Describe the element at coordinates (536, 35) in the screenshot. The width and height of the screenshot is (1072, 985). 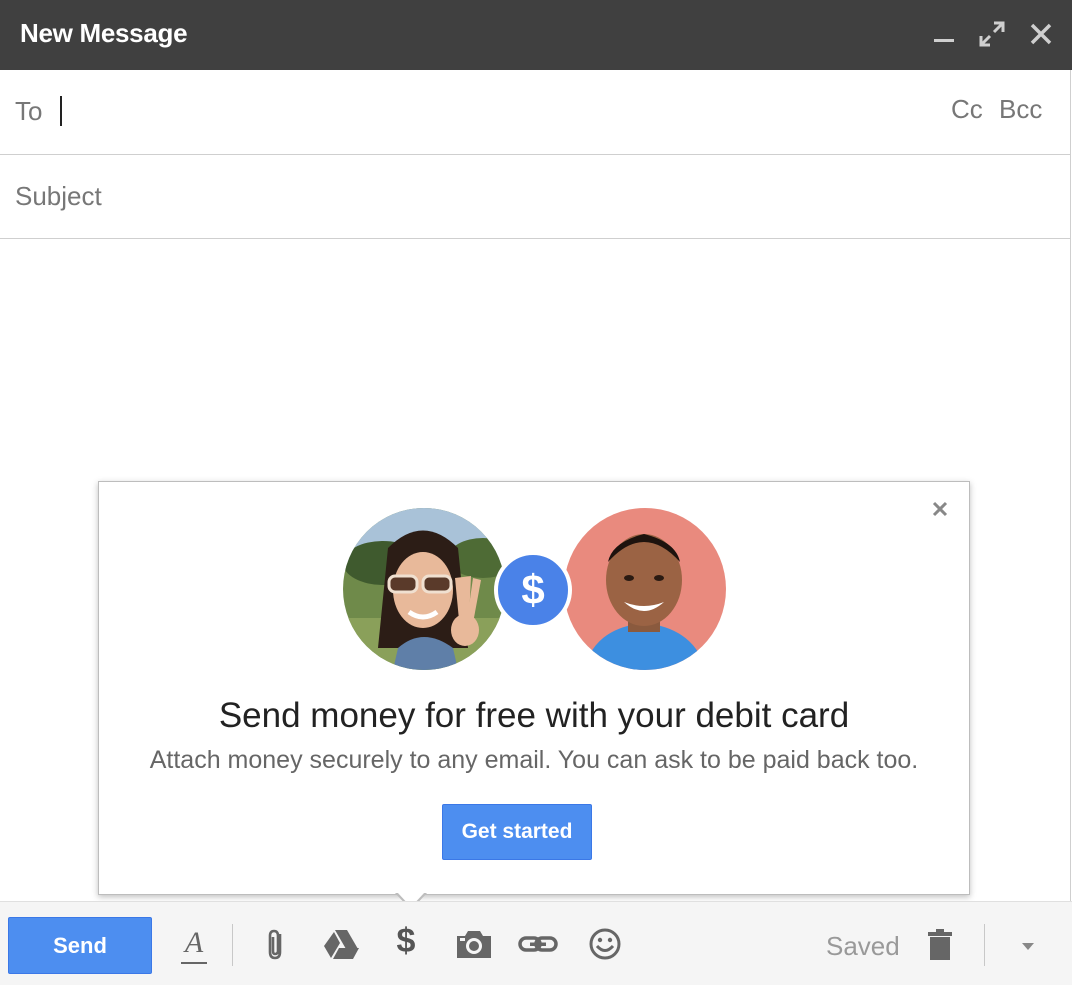
I see `compose-titlebar: New Message` at that location.